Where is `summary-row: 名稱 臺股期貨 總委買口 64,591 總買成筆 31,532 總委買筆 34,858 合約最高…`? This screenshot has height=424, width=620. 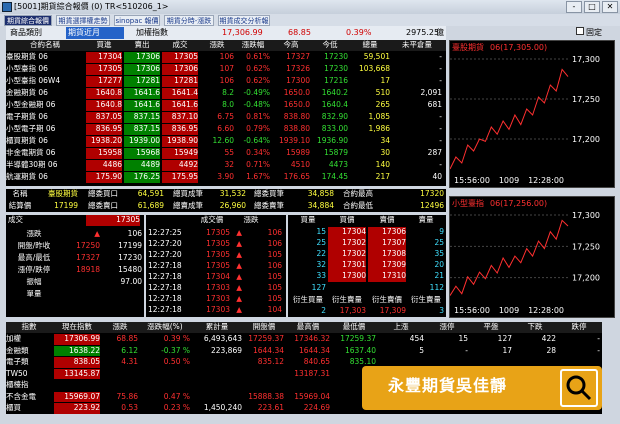
summary-row: 名稱 臺股期貨 總委買口 64,591 總買成筆 31,532 總委買筆 34,858 合約最高… is located at coordinates (226, 194).